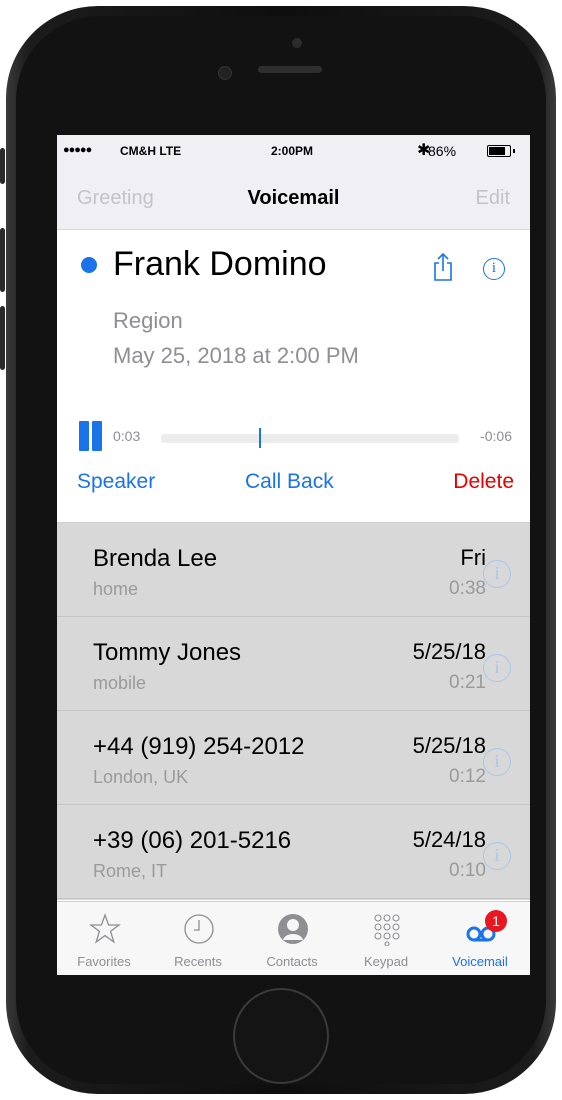 This screenshot has width=562, height=1100. What do you see at coordinates (155, 558) in the screenshot?
I see `voicemail-caller: Brenda Lee` at bounding box center [155, 558].